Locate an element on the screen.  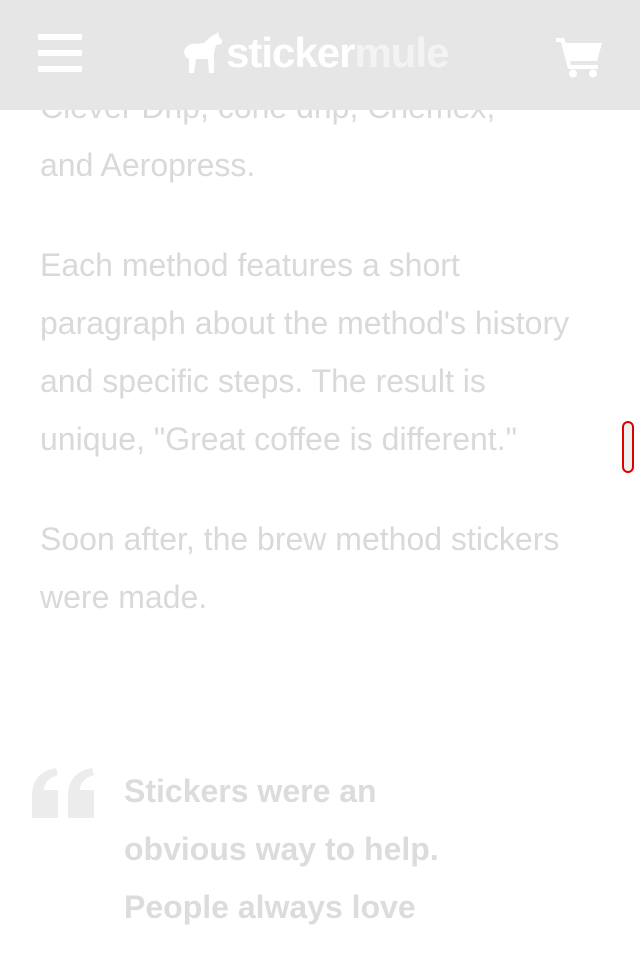
side-drag-handle is located at coordinates (628, 447).